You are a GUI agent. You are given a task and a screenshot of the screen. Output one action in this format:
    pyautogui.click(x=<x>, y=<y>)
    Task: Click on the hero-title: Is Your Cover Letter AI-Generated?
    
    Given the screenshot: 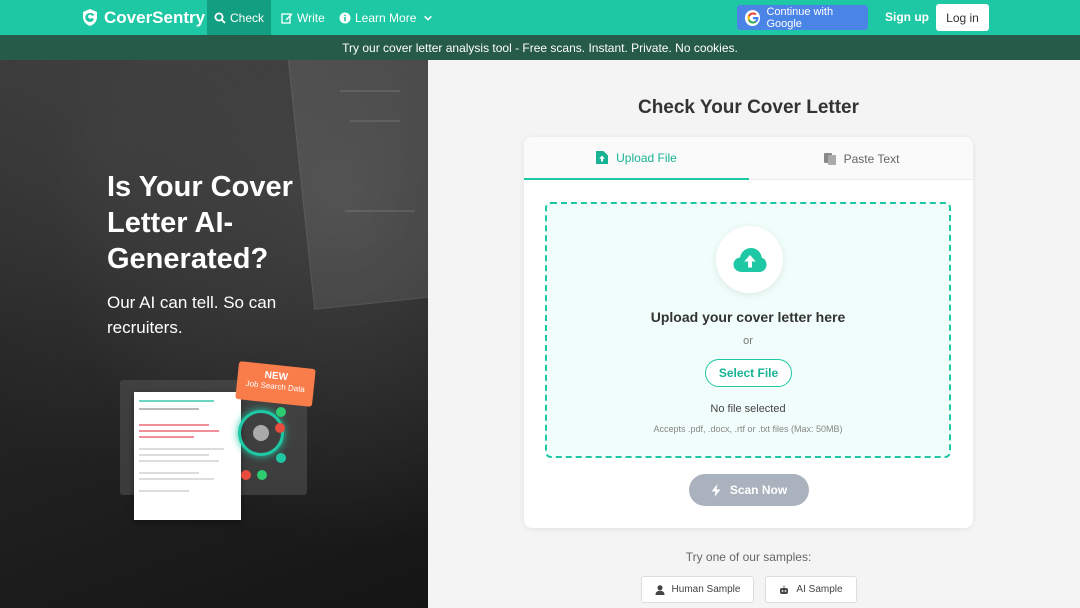 What is the action you would take?
    pyautogui.click(x=200, y=223)
    